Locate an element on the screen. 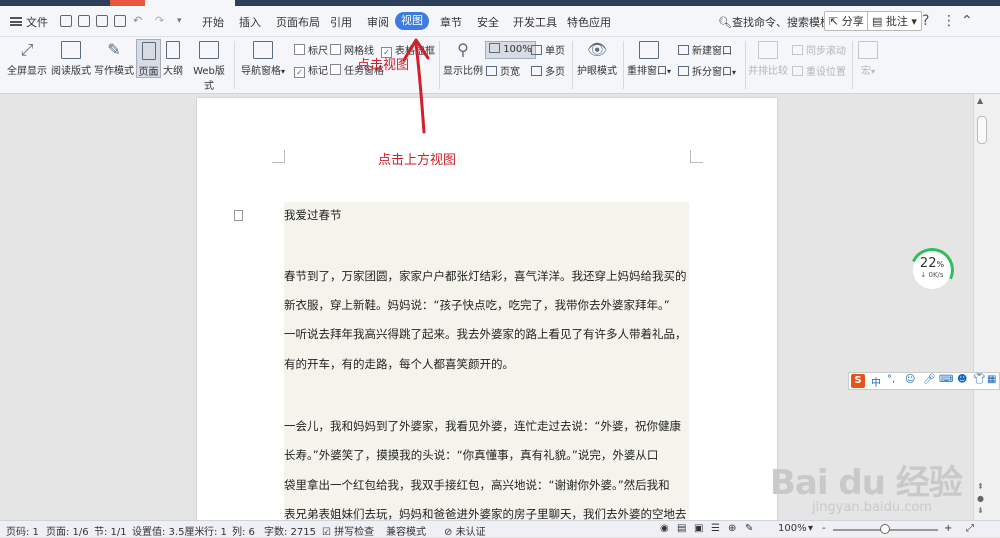 This screenshot has height=538, width=1000. new-window-button: 新建窗口 is located at coordinates (705, 49).